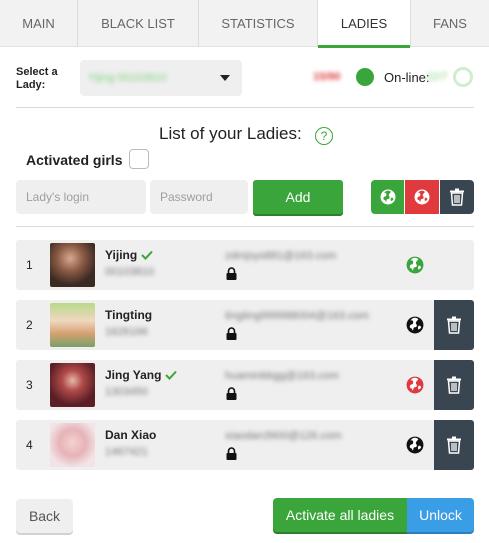  Describe the element at coordinates (283, 436) in the screenshot. I see `lady-email: xiaodan3900@126.com` at that location.